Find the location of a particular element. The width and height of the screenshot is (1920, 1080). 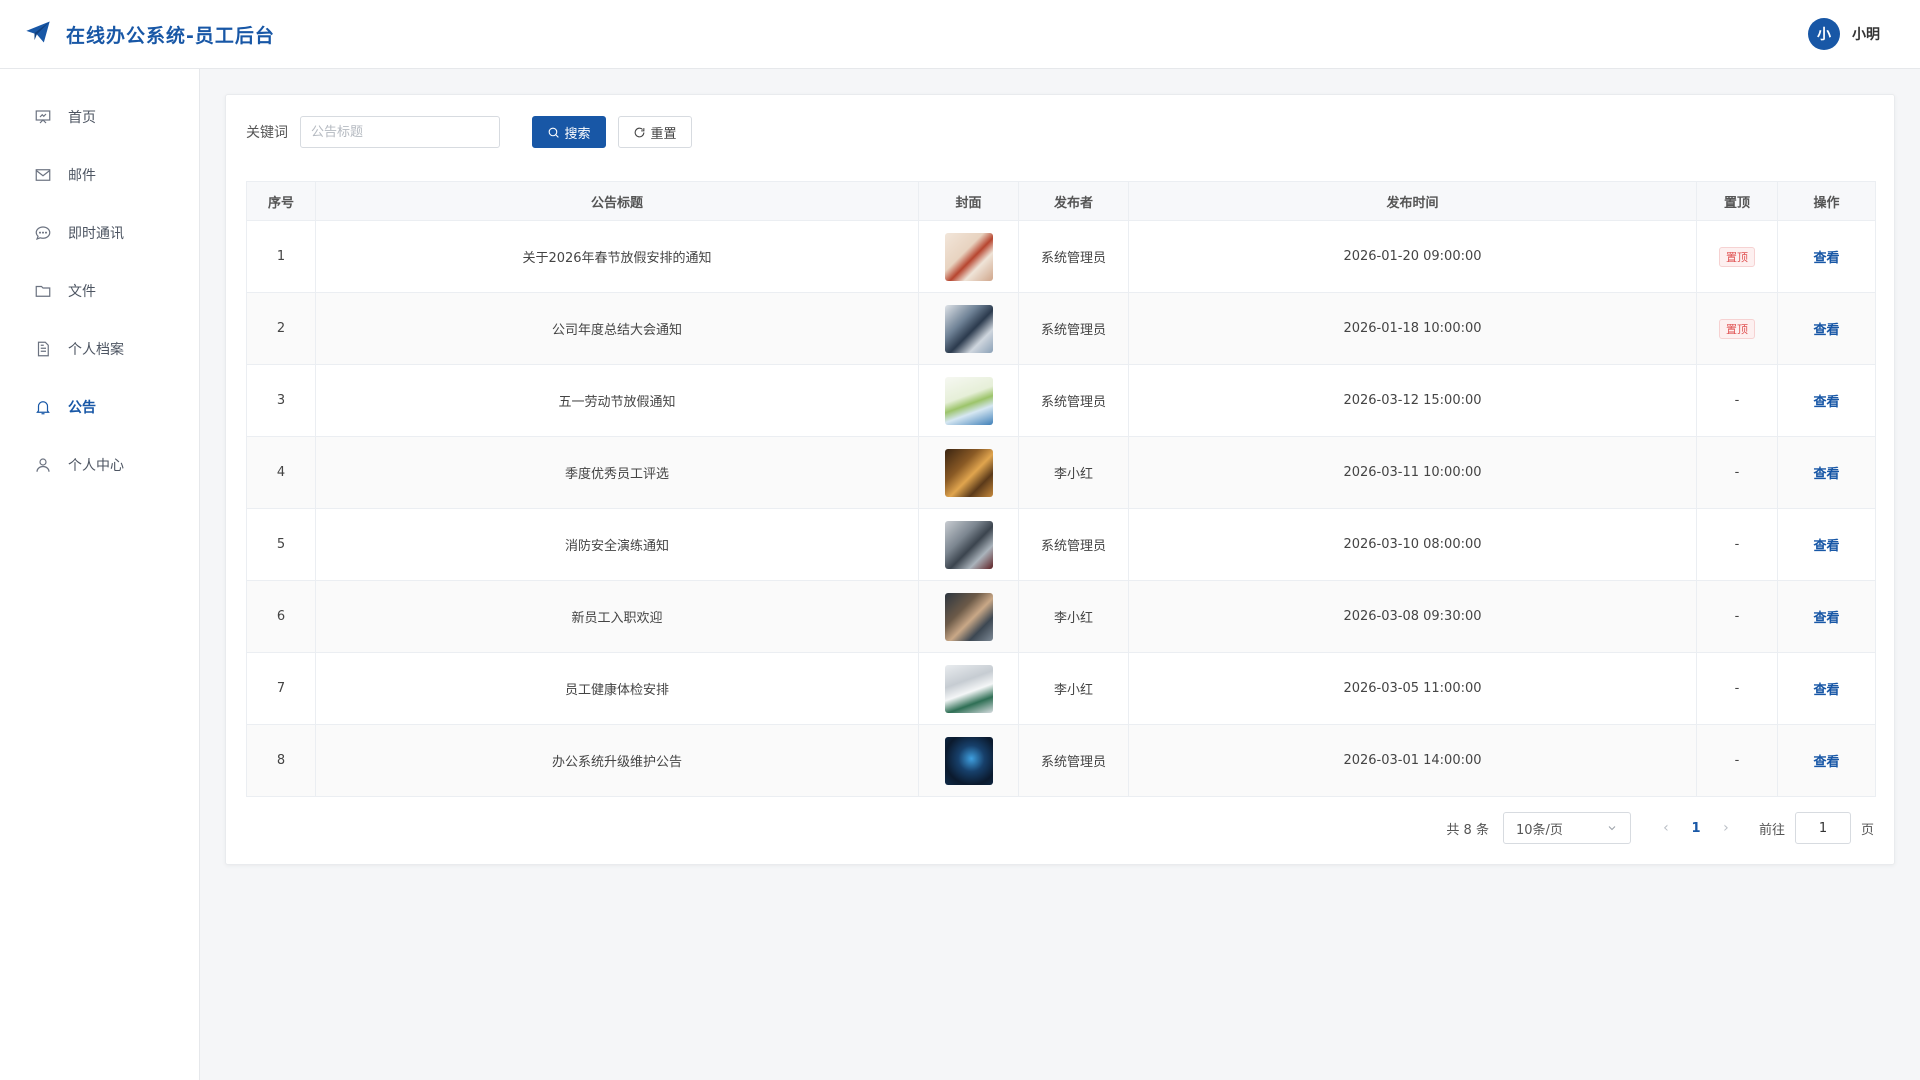

keyword-input is located at coordinates (400, 132).